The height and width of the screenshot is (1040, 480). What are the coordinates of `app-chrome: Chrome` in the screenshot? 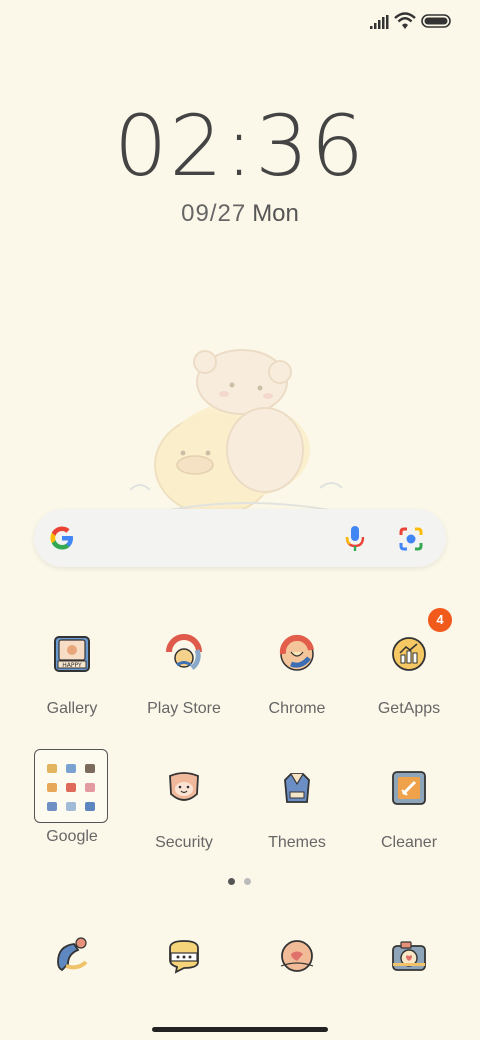 It's located at (297, 689).